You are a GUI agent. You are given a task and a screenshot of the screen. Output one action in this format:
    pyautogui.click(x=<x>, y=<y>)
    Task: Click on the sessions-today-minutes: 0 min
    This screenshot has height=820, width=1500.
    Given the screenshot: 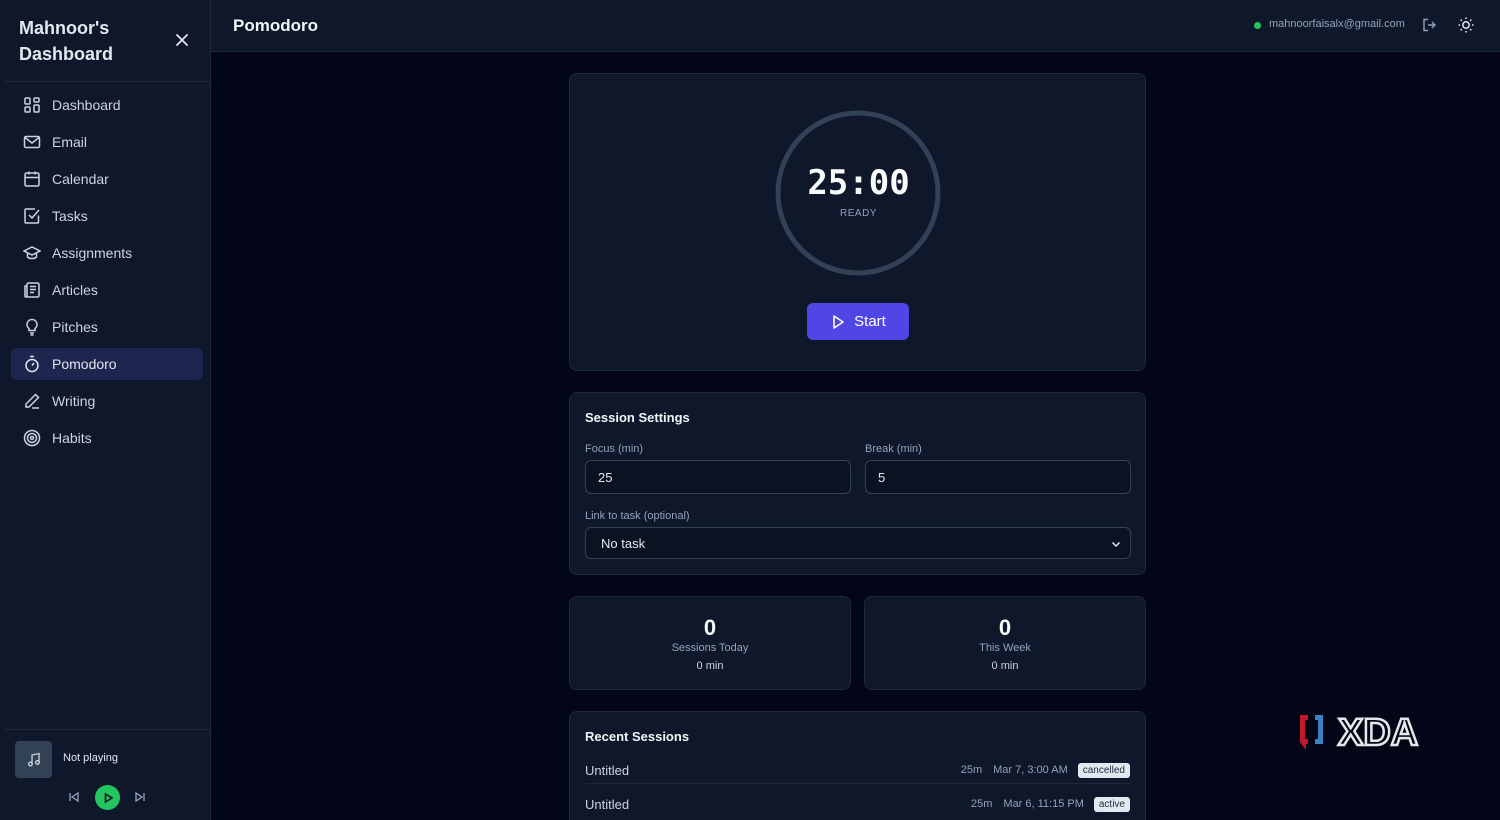 What is the action you would take?
    pyautogui.click(x=710, y=666)
    